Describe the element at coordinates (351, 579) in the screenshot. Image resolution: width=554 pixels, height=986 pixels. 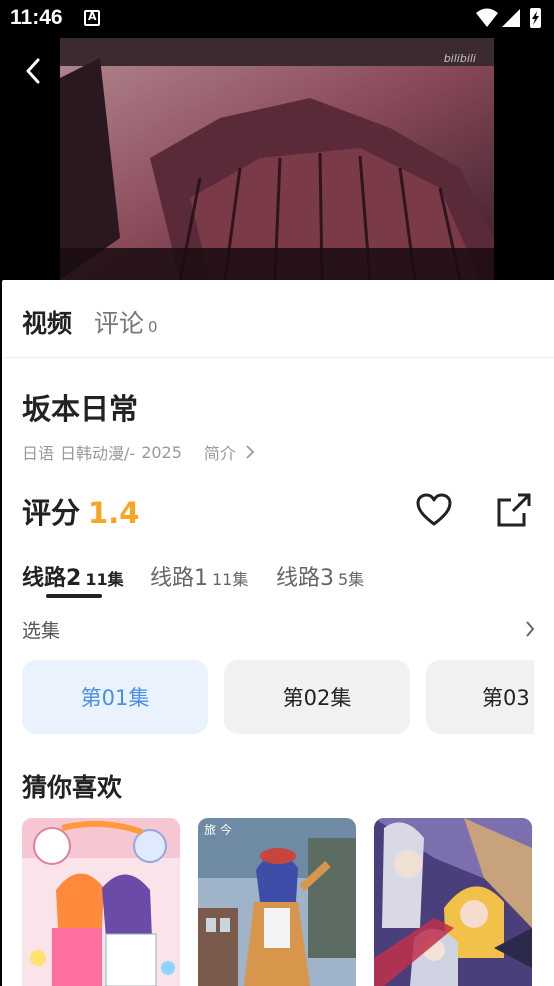
I see `route-count: 5集` at that location.